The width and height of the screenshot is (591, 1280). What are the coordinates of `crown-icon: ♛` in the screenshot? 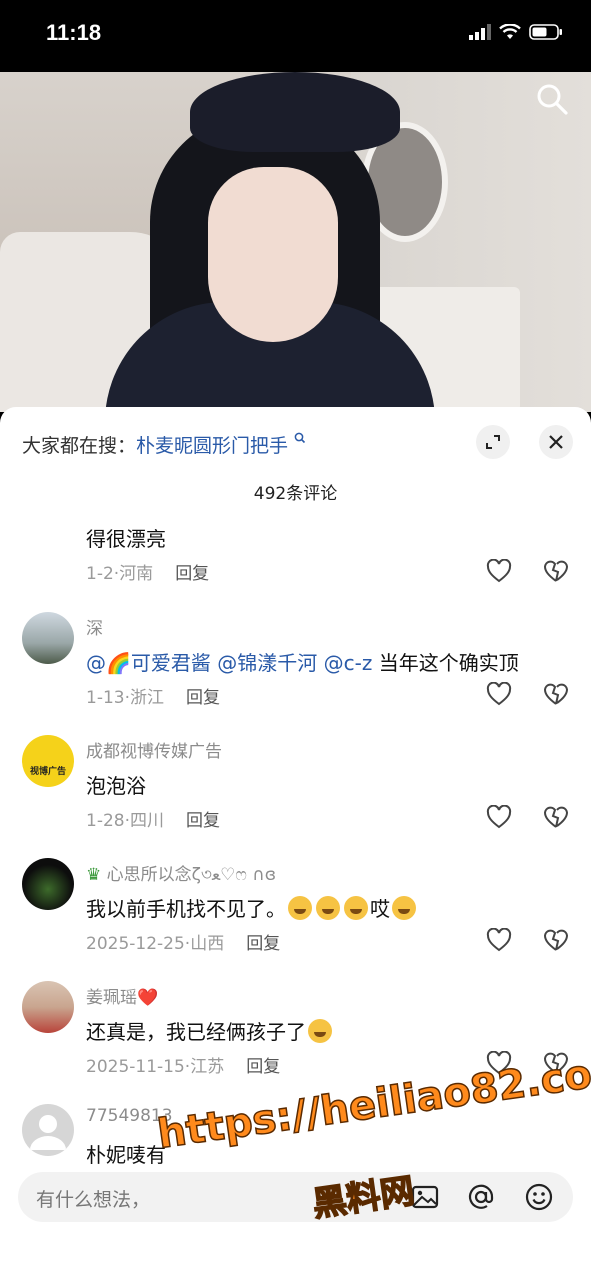 It's located at (94, 875).